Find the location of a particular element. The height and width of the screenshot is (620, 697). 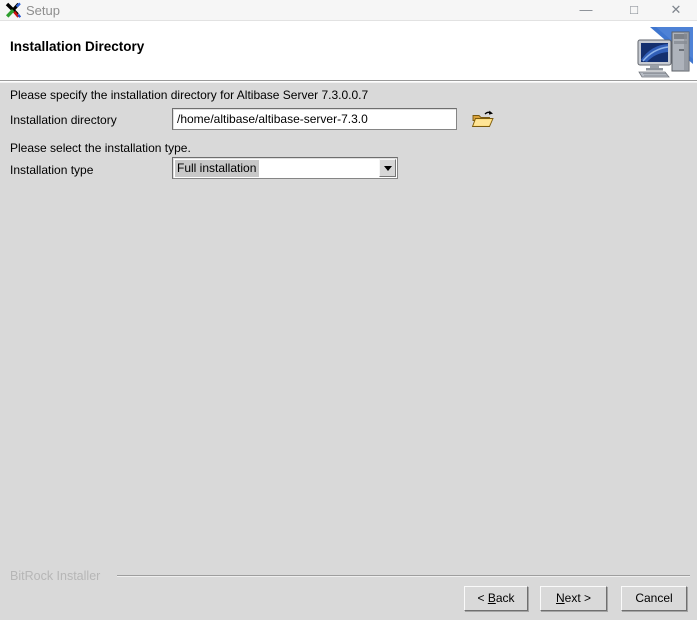

selected-installation-type: Full installation is located at coordinates (217, 168).